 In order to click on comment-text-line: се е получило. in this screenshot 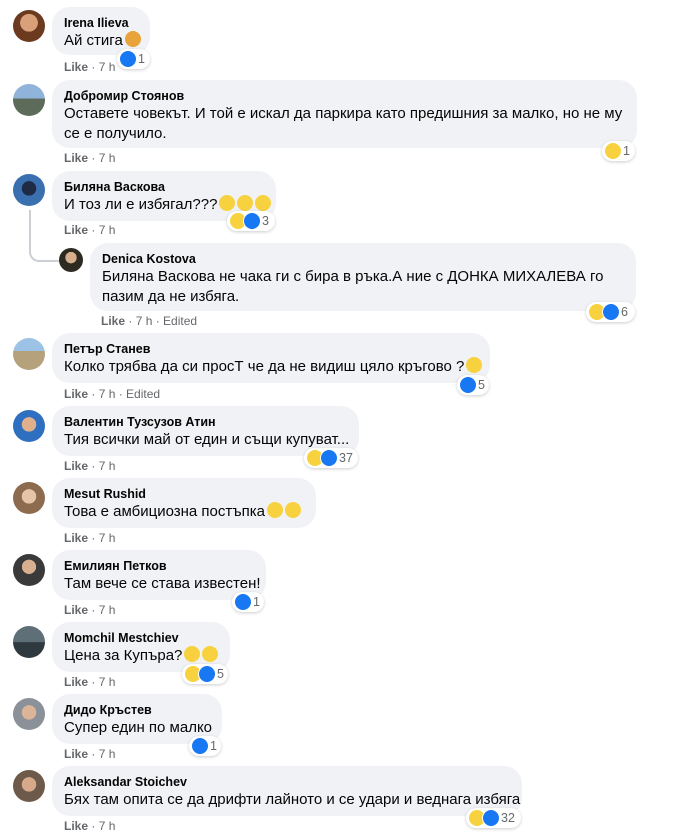, I will do `click(115, 133)`.